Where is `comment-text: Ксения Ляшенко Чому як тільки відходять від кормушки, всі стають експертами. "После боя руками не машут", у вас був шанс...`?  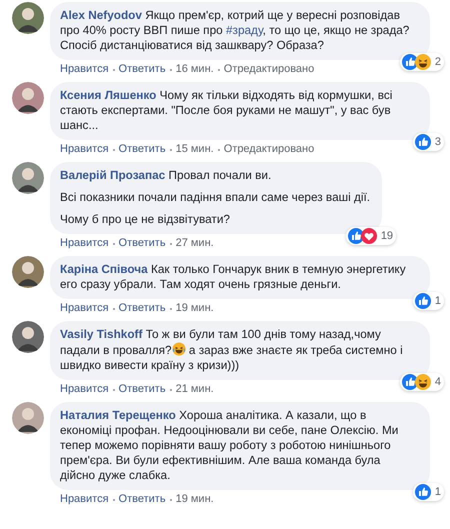
comment-text: Ксения Ляшенко Чому як тільки відходять від кормушки, всі стають експертами. "После боя руками не машут", у вас був шанс... is located at coordinates (227, 110).